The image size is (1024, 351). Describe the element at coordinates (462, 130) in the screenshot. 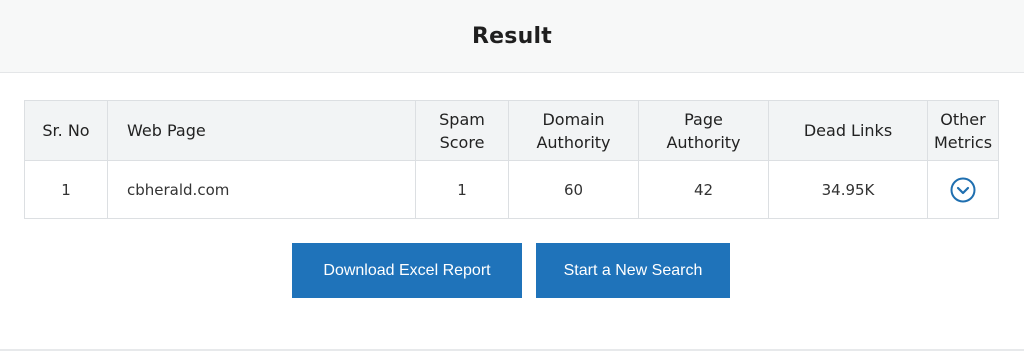

I see `column-header-spam-score: Spam Score` at that location.